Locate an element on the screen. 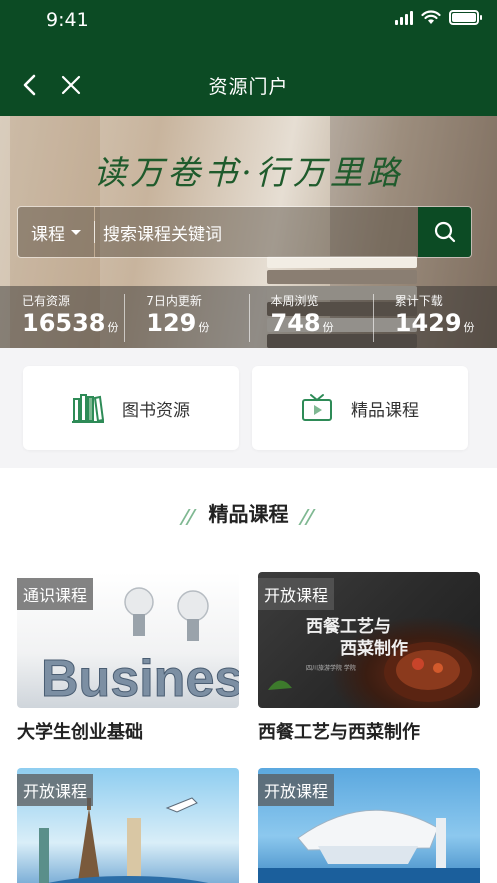 This screenshot has width=497, height=883. search-bar: 课程 搜索课程关键词 is located at coordinates (244, 232).